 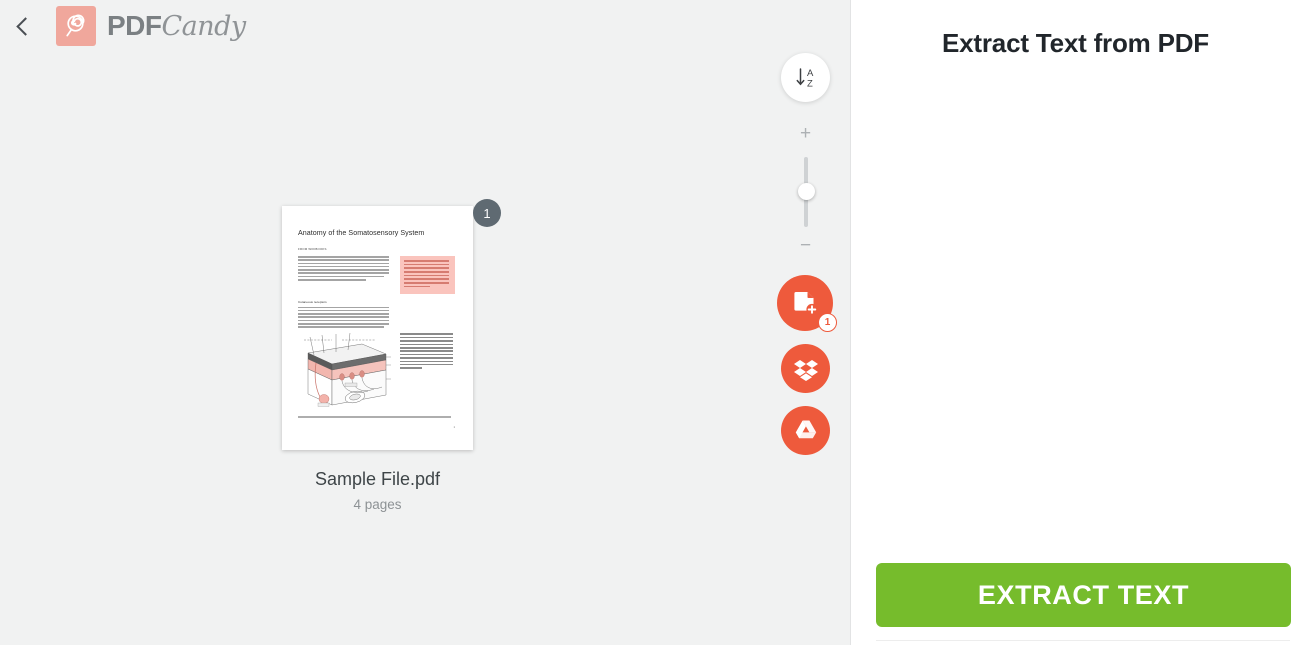 I want to click on panel-divider, so click(x=1083, y=640).